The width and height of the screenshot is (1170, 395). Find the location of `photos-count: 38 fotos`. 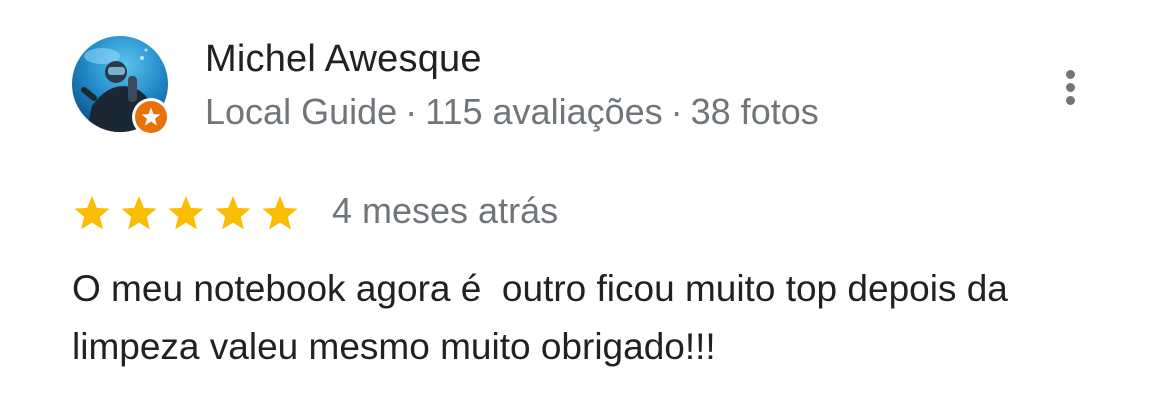

photos-count: 38 fotos is located at coordinates (754, 111).